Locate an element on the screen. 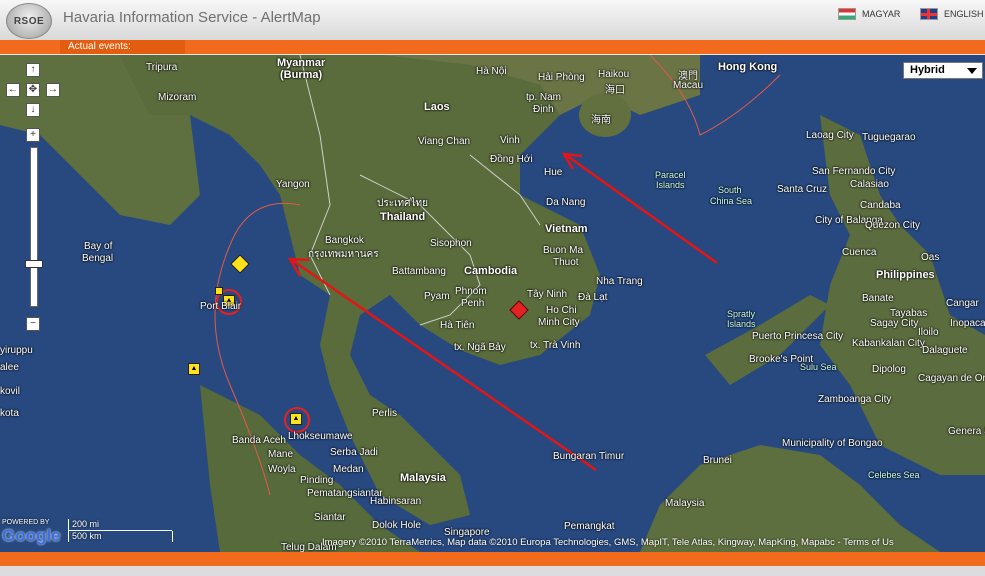 This screenshot has width=985, height=576. map-label: Lhokseumawe is located at coordinates (320, 436).